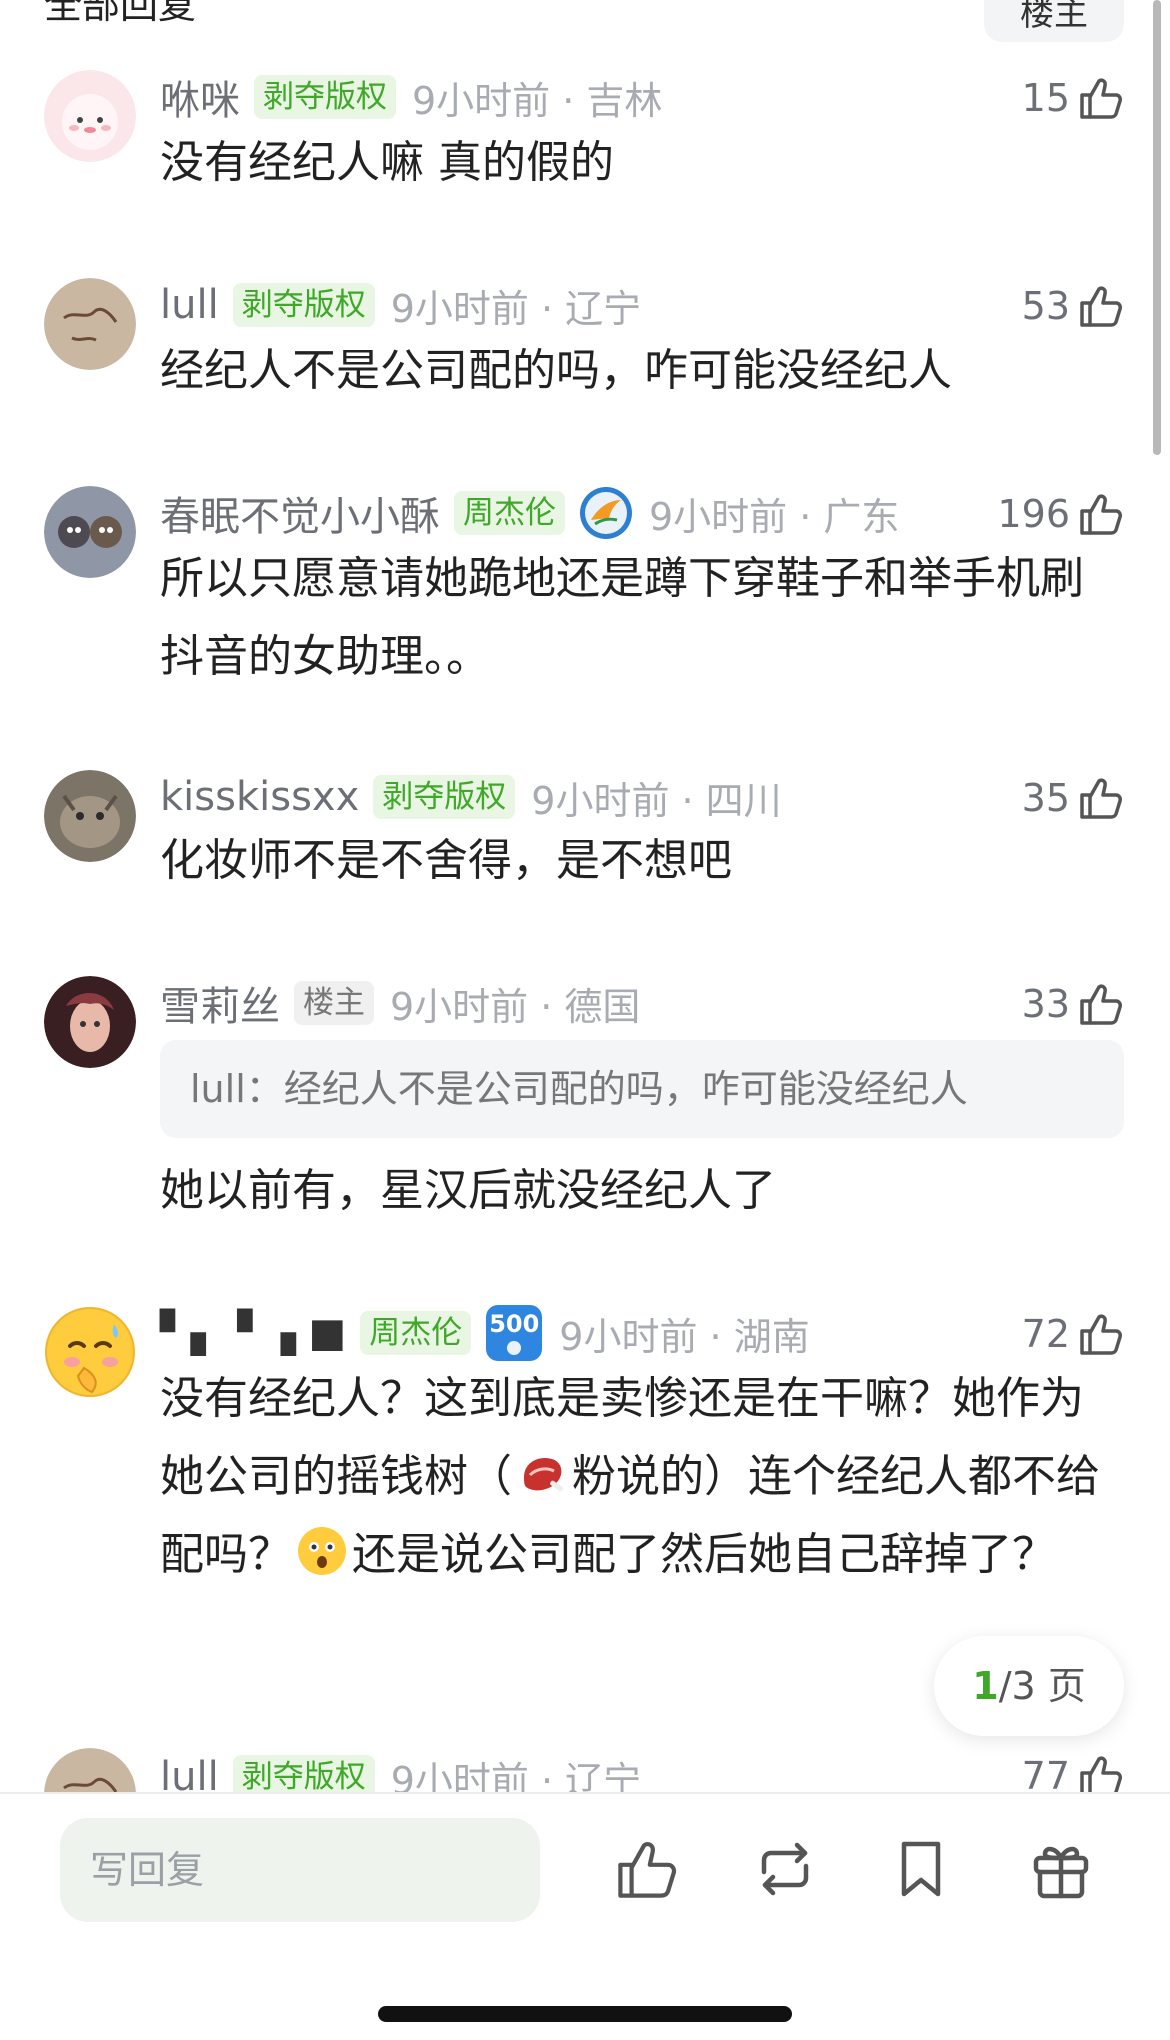 This screenshot has width=1170, height=2040. I want to click on like-area: 53, so click(1074, 306).